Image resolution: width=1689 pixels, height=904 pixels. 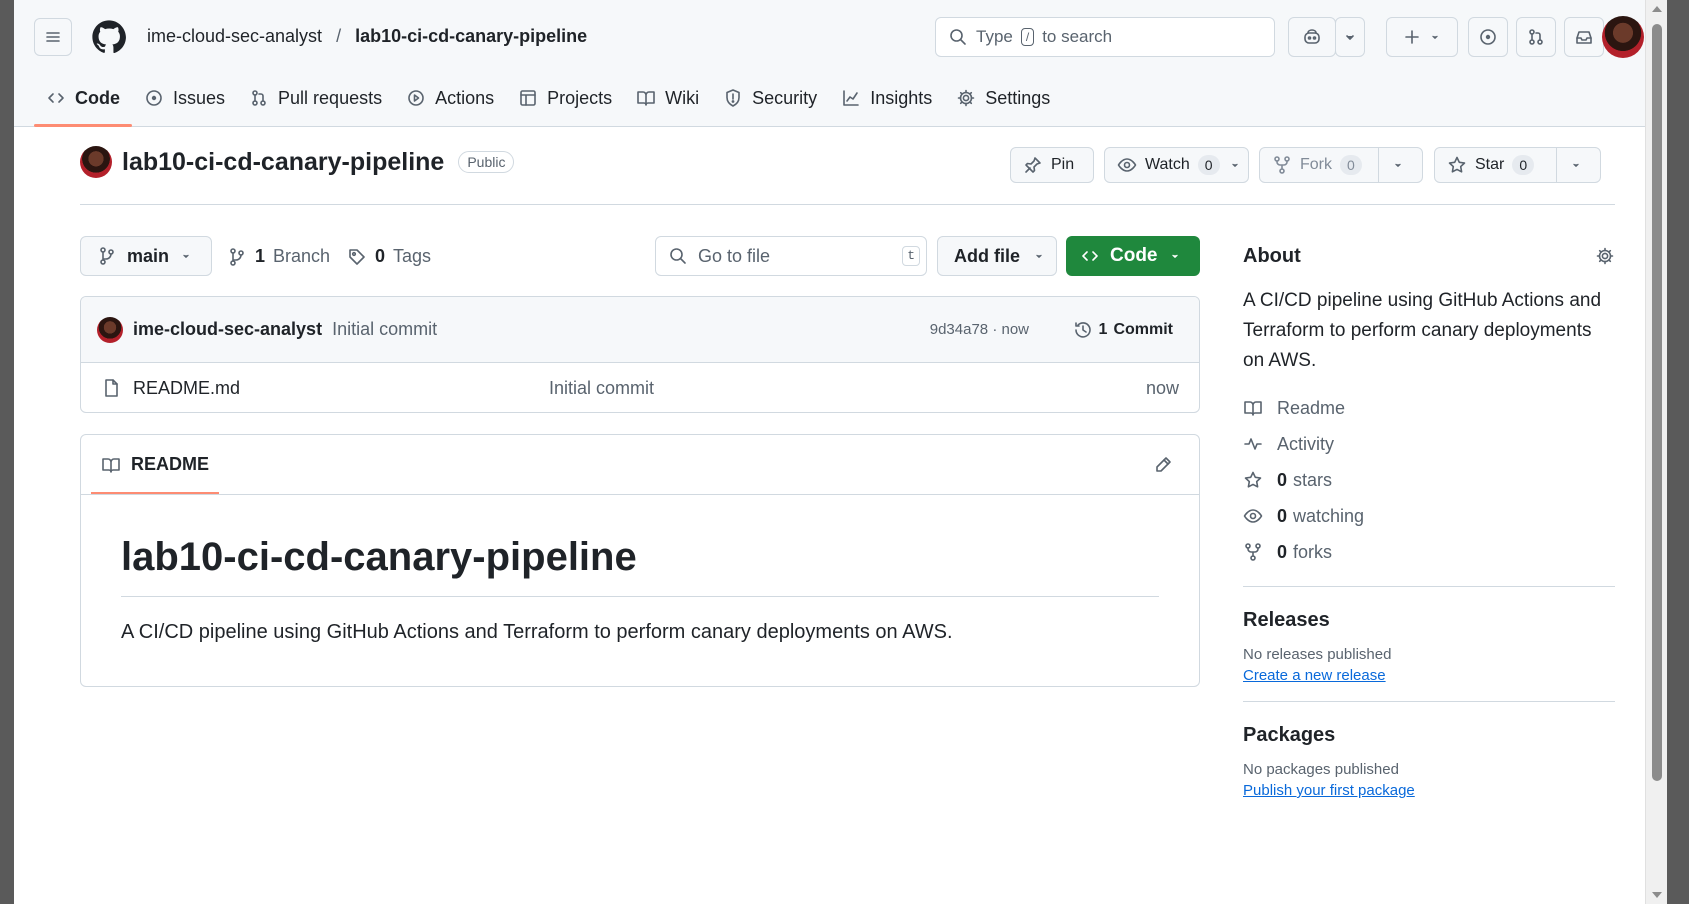 I want to click on tab-actions: Actions, so click(x=450, y=98).